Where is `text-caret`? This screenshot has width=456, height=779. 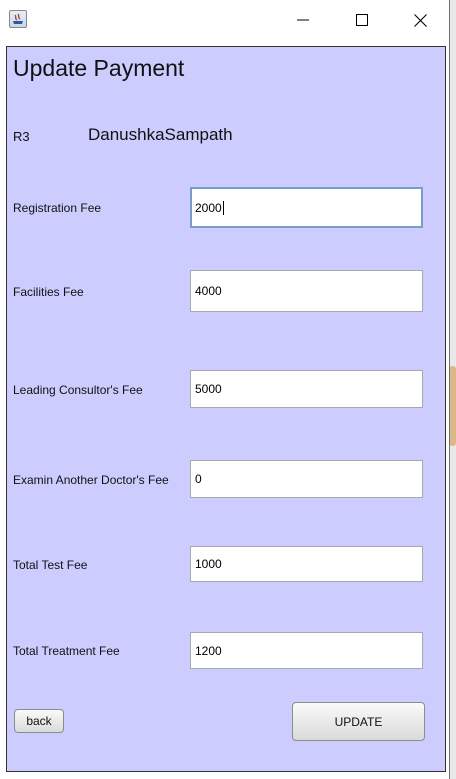 text-caret is located at coordinates (223, 207).